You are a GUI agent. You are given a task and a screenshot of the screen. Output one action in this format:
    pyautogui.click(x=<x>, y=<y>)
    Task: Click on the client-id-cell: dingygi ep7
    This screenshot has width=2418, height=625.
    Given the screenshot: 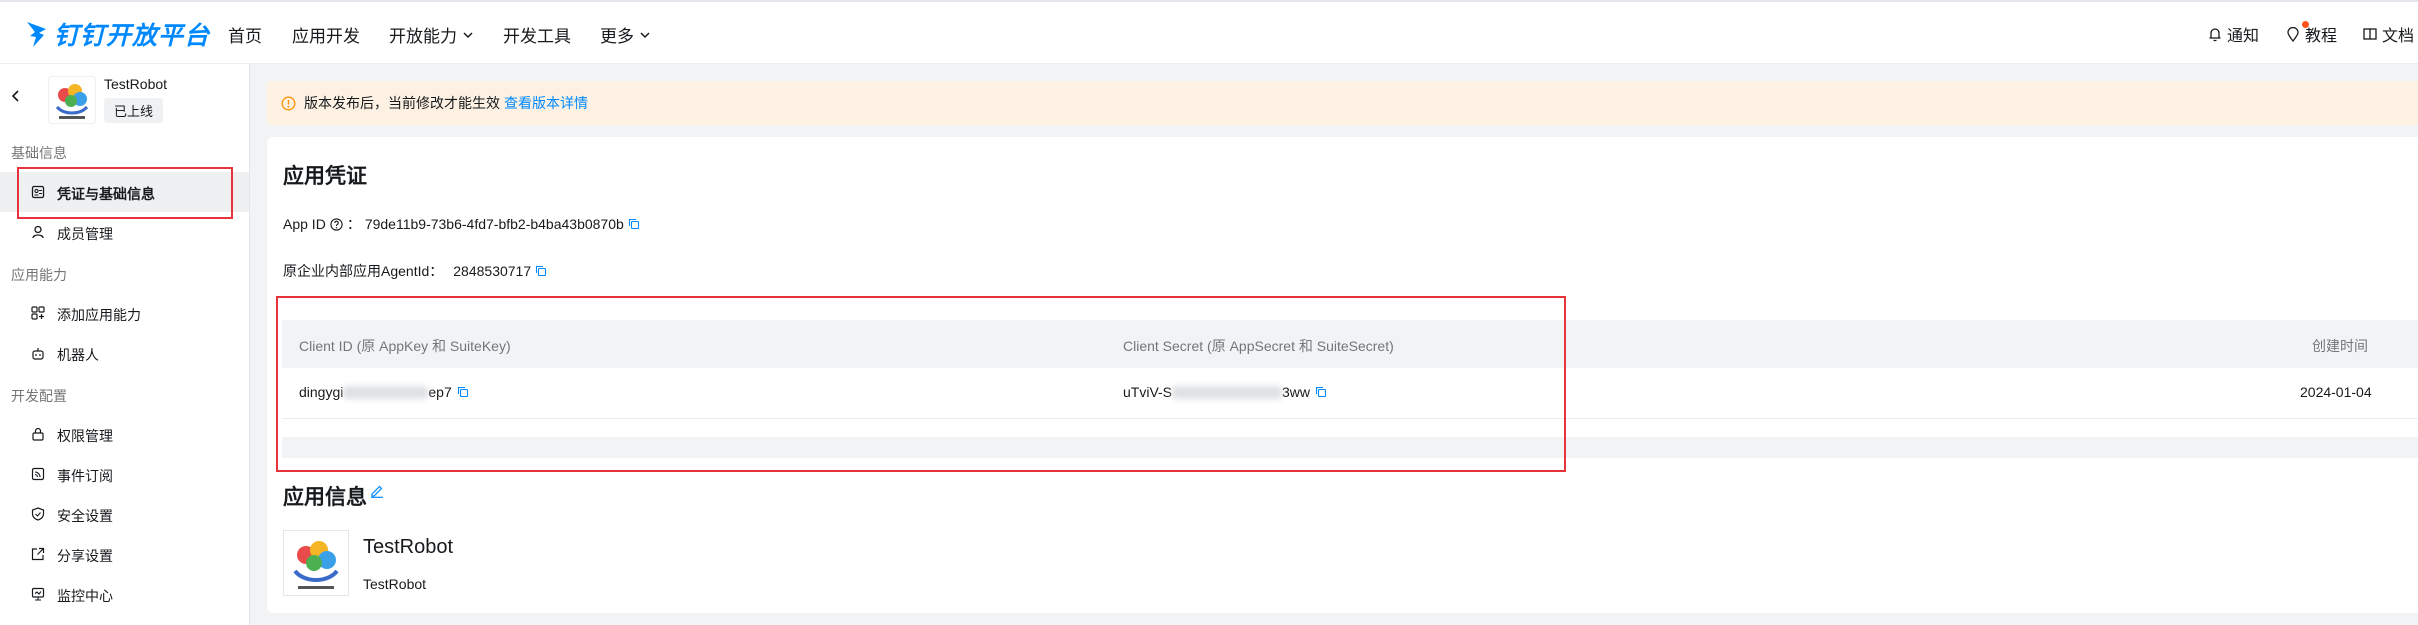 What is the action you would take?
    pyautogui.click(x=384, y=392)
    